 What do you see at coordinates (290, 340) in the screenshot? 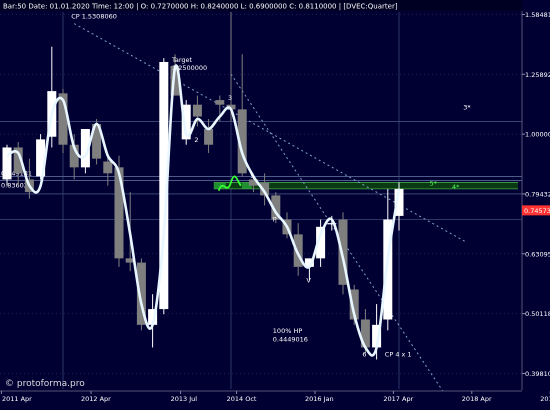
I see `chart-annotation: 0.4449016` at bounding box center [290, 340].